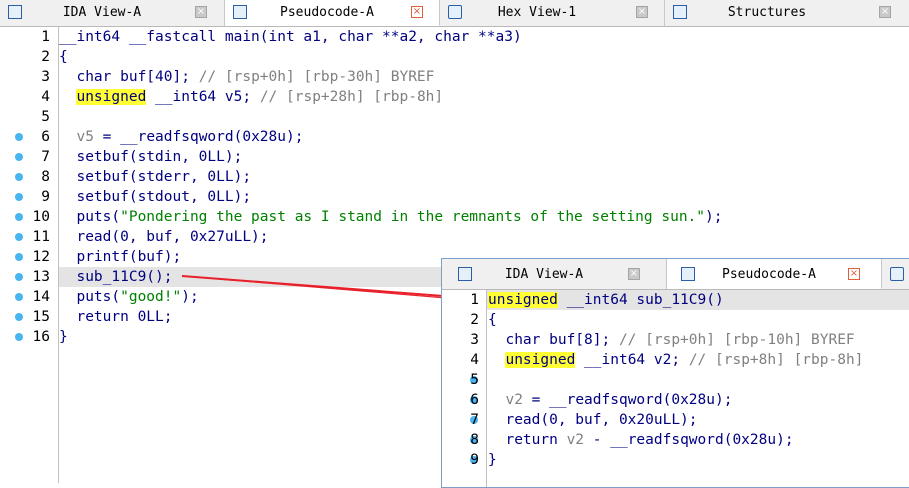 This screenshot has width=909, height=488. I want to click on tab-overflow, so click(895, 274).